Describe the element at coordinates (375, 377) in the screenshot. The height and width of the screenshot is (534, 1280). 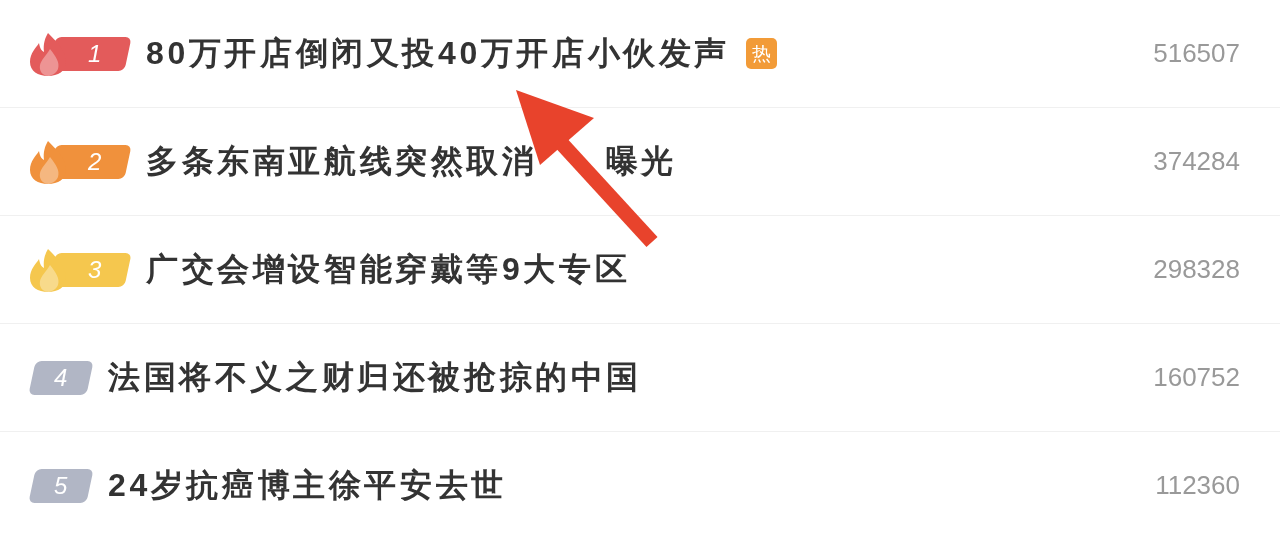
I see `topic-link: 法国将不义之财归还被抢掠的中国` at that location.